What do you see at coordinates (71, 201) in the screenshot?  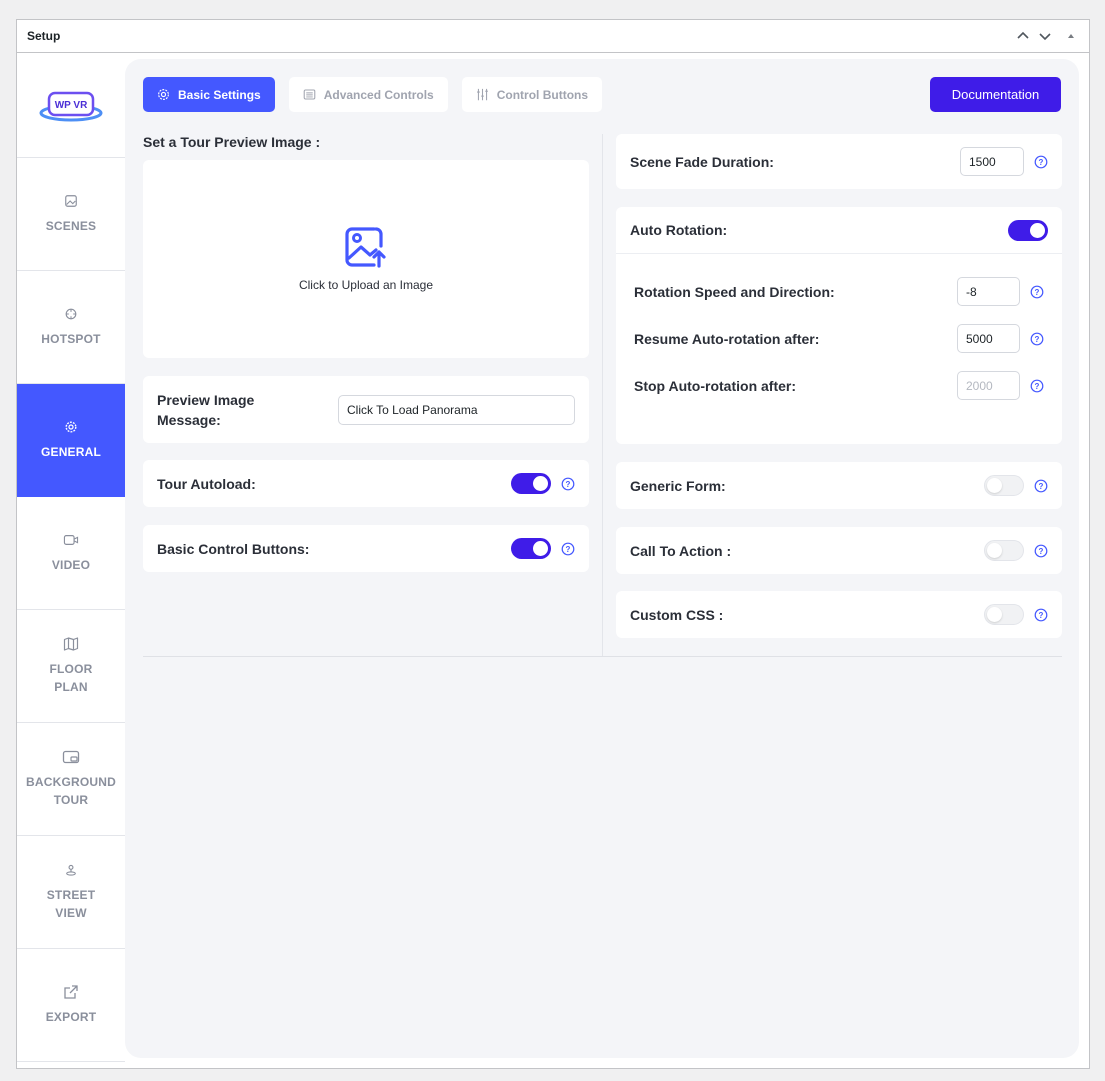 I see `image-icon` at bounding box center [71, 201].